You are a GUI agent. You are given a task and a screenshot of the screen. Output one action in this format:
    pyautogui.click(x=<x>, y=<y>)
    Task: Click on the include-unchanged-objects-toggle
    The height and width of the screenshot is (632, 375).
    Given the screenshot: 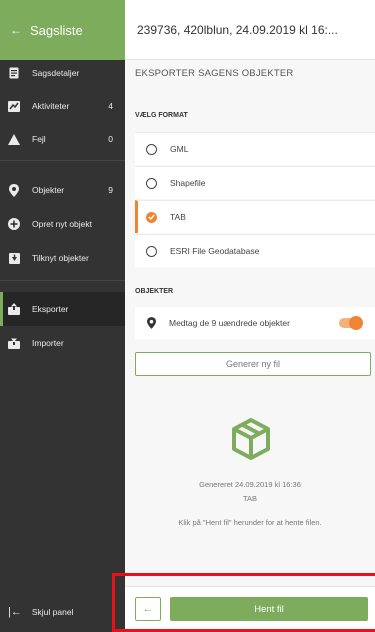 What is the action you would take?
    pyautogui.click(x=351, y=323)
    